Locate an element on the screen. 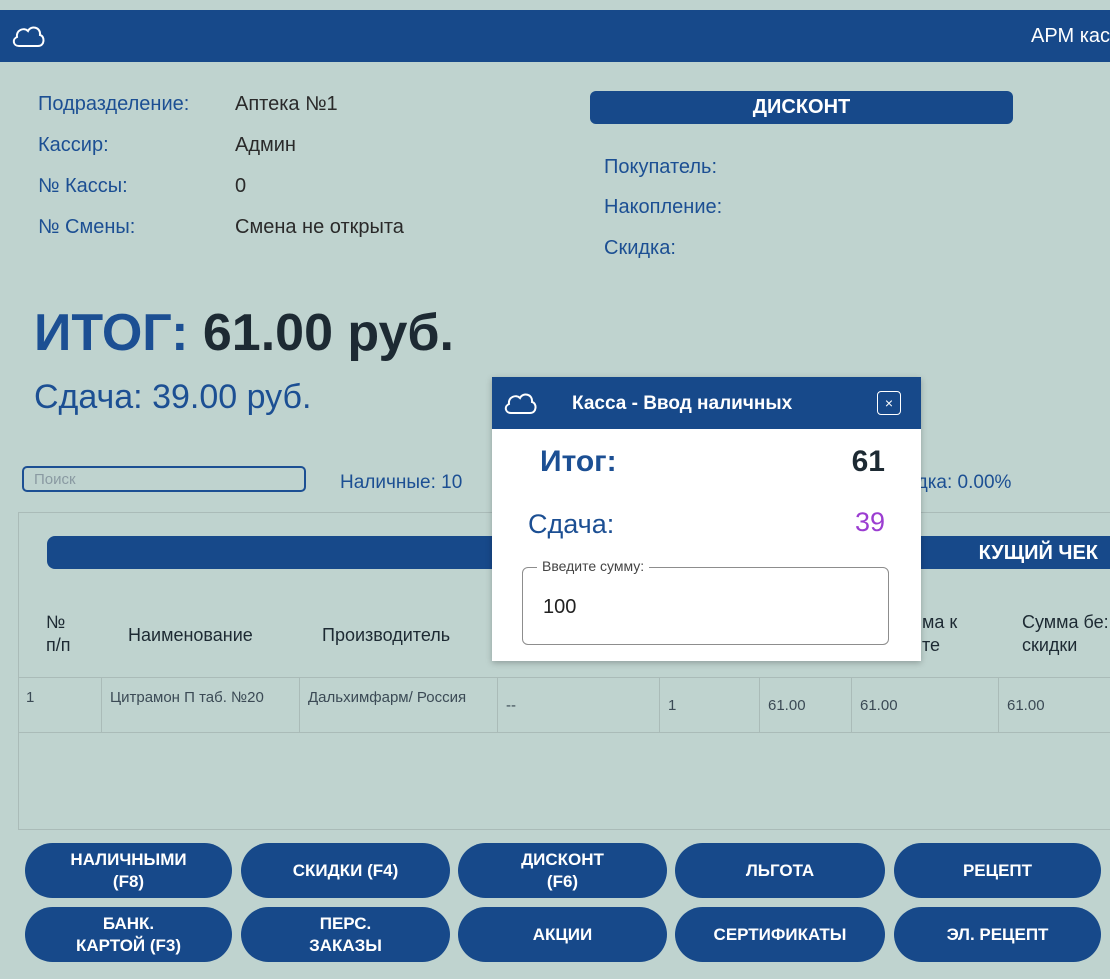  change-line: Сдача: 39.00 руб. is located at coordinates (172, 397).